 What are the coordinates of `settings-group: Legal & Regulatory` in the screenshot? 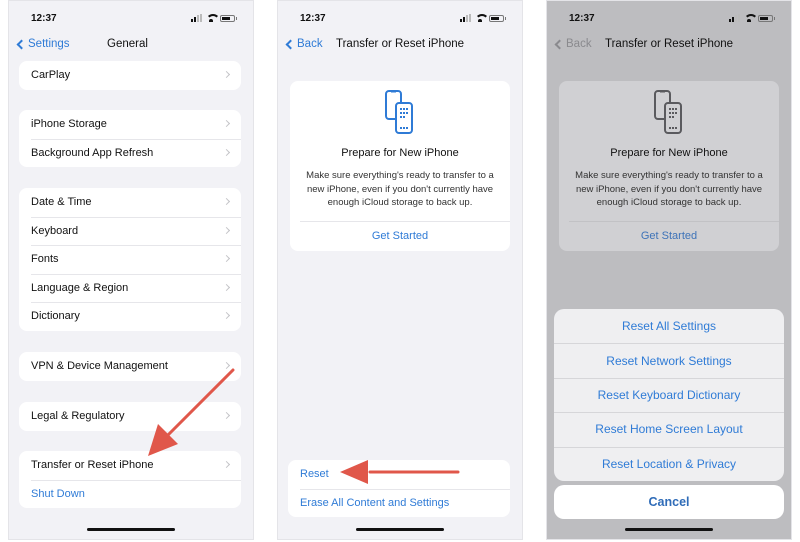 It's located at (130, 416).